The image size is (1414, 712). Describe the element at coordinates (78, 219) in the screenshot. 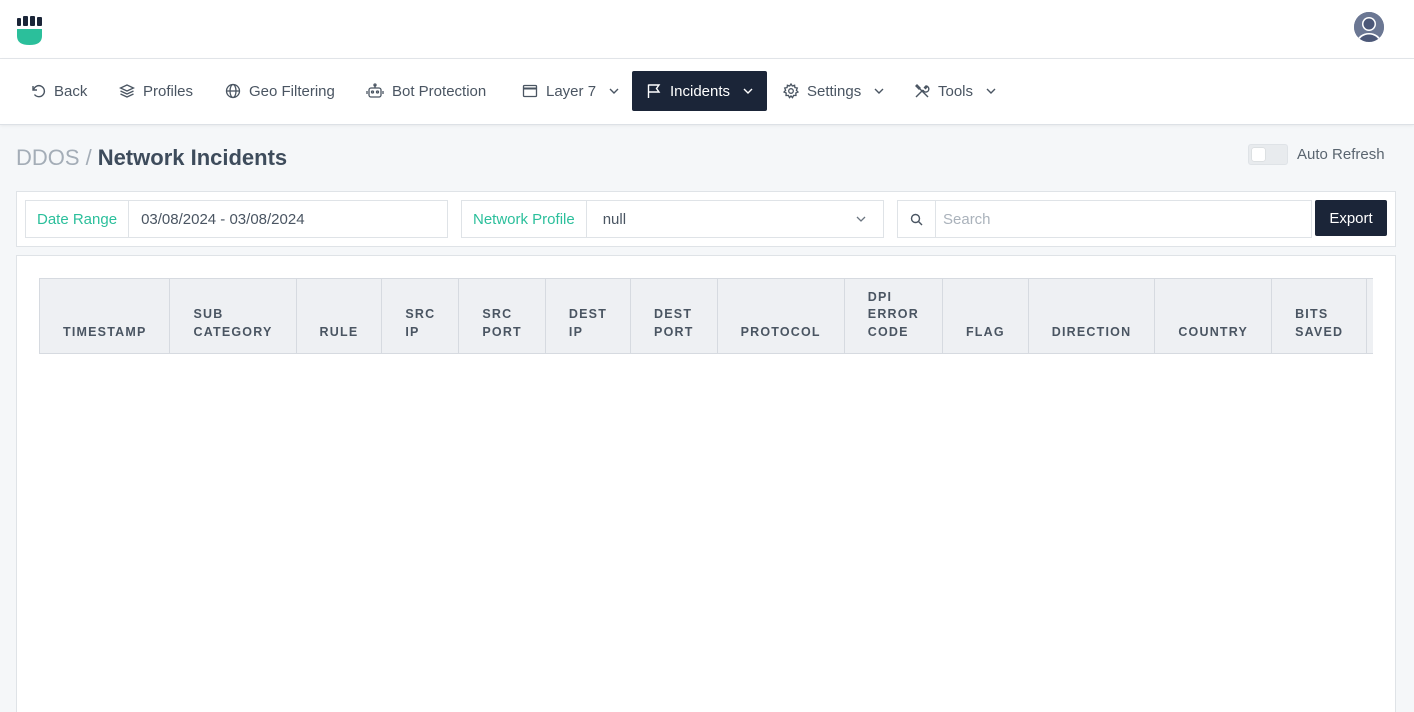

I see `date-range-label: Date Range` at that location.